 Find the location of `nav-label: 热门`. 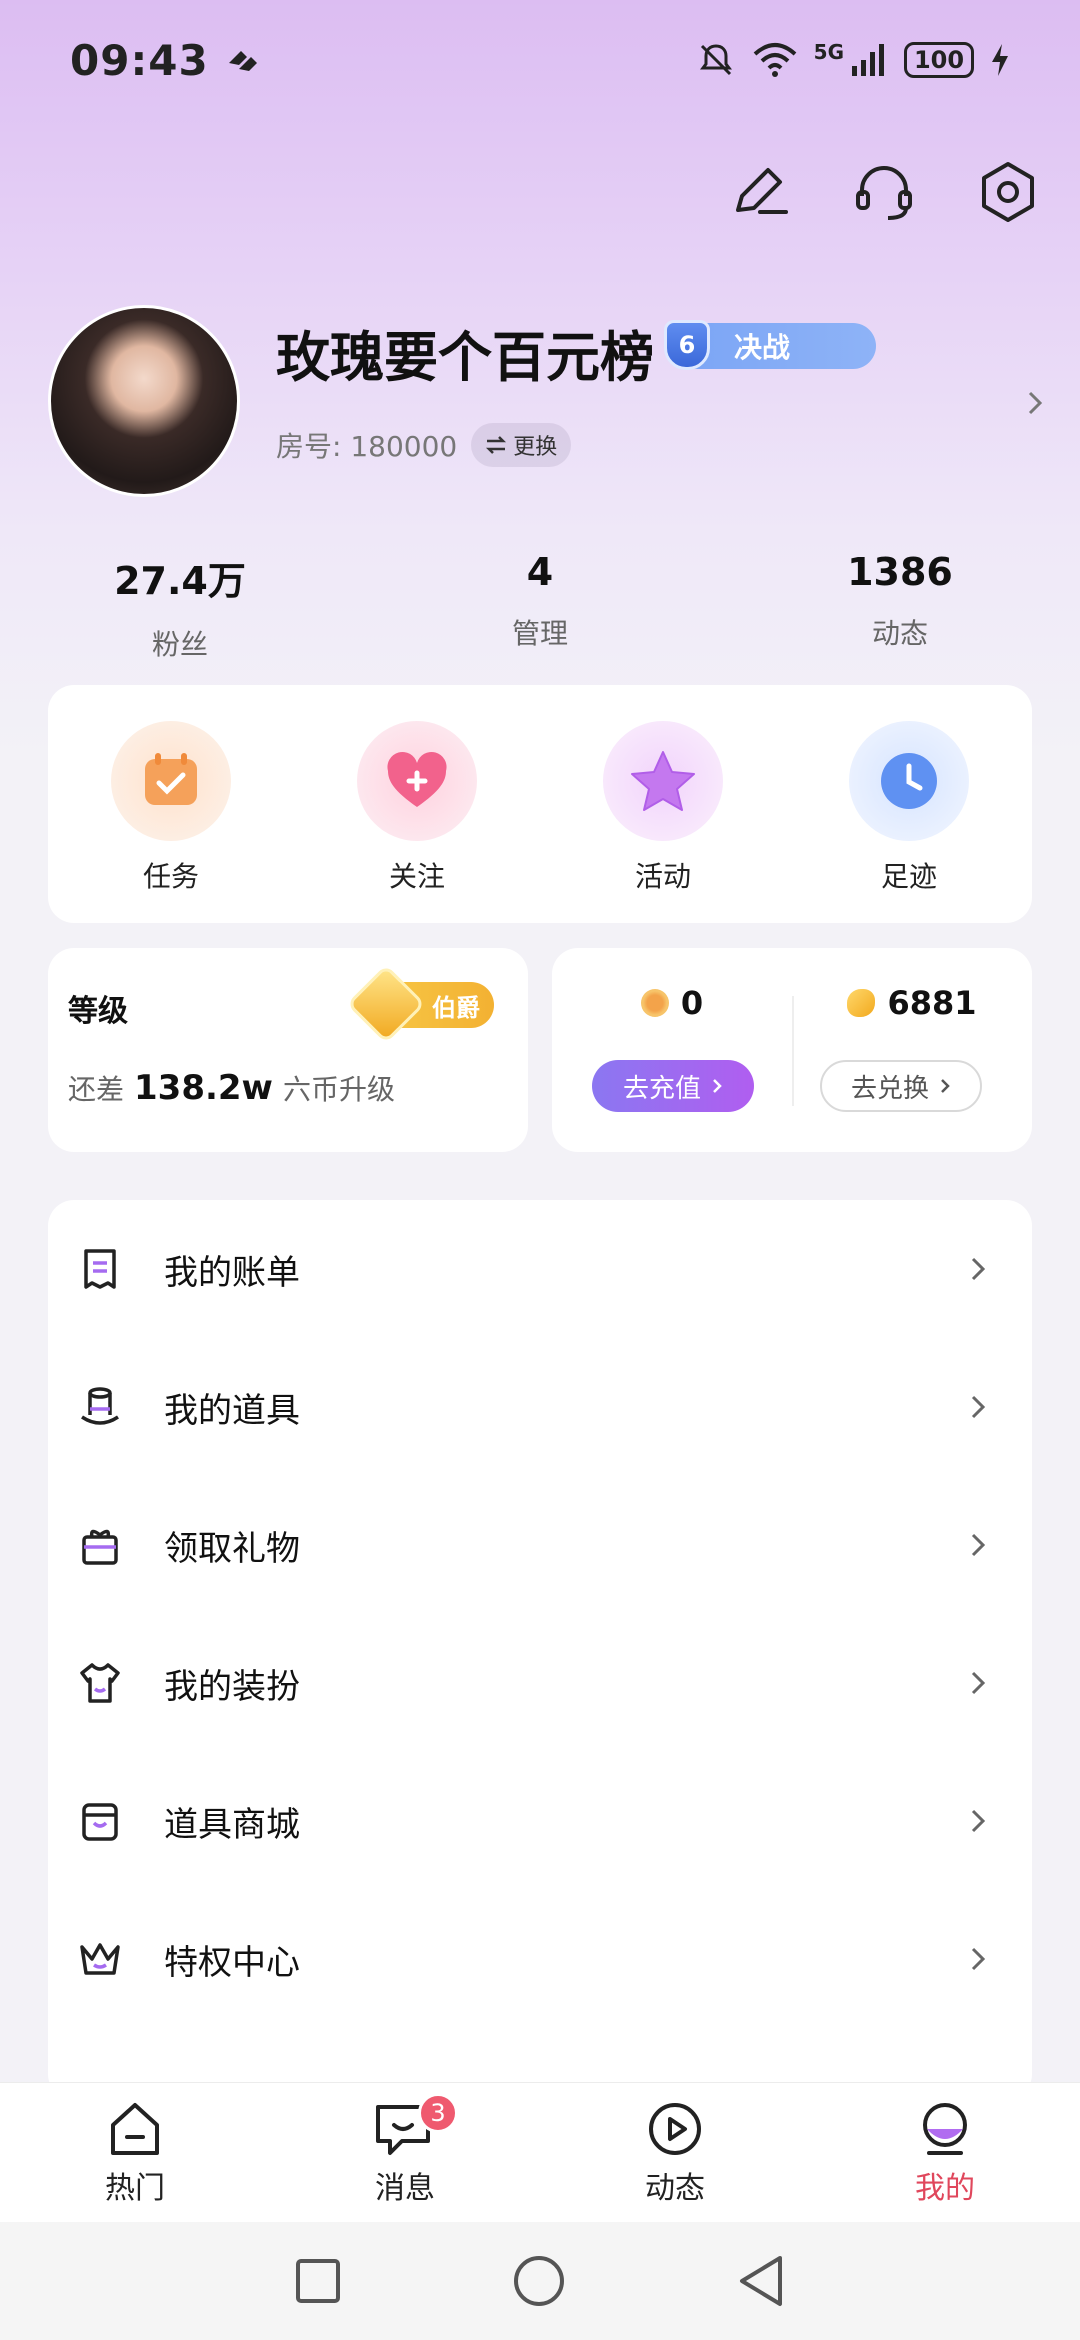

nav-label: 热门 is located at coordinates (135, 2188).